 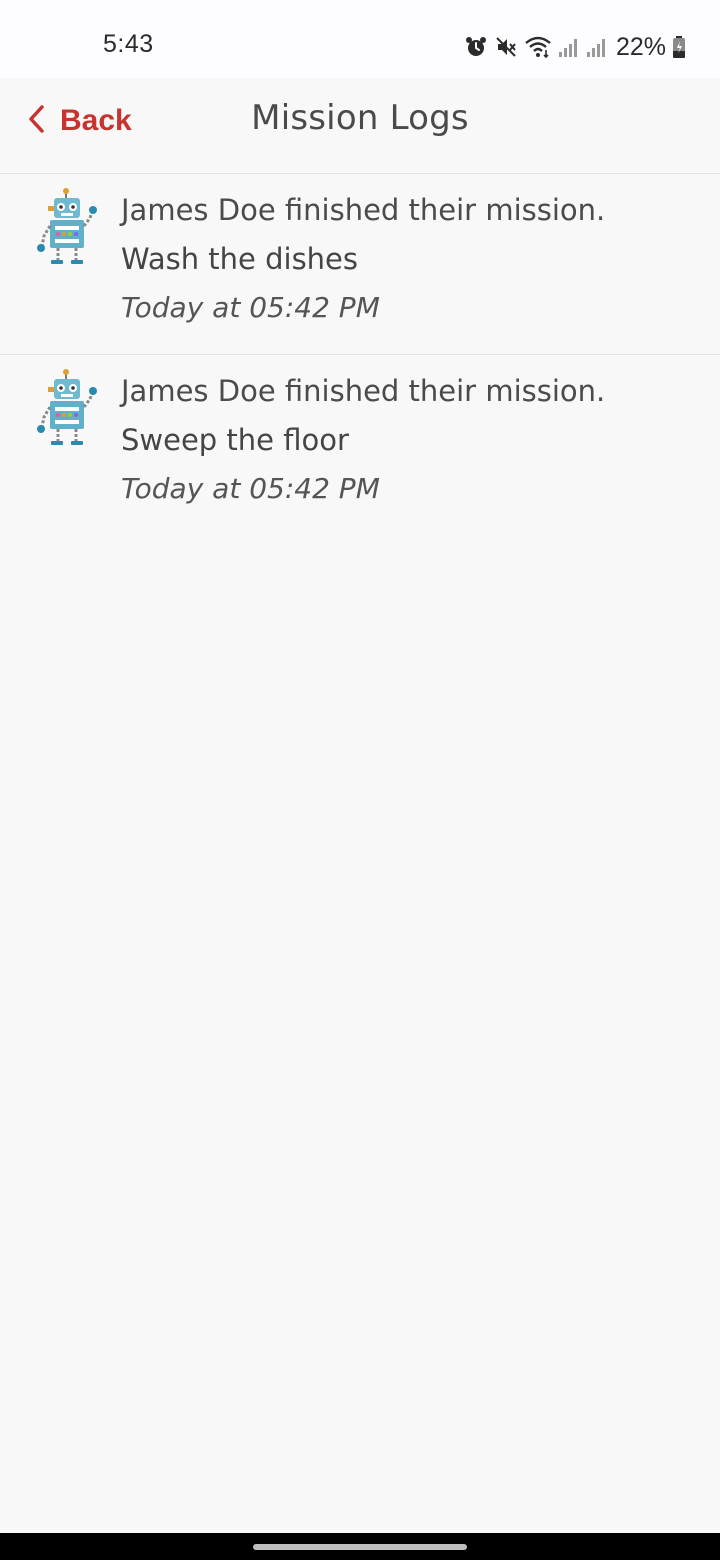 What do you see at coordinates (235, 440) in the screenshot?
I see `log-mission: Sweep the floor` at bounding box center [235, 440].